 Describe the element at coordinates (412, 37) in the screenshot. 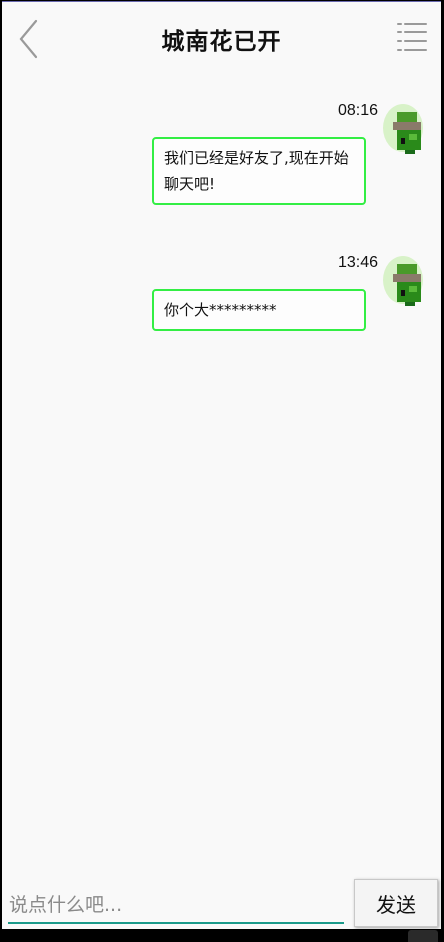

I see `list-menu-icon` at that location.